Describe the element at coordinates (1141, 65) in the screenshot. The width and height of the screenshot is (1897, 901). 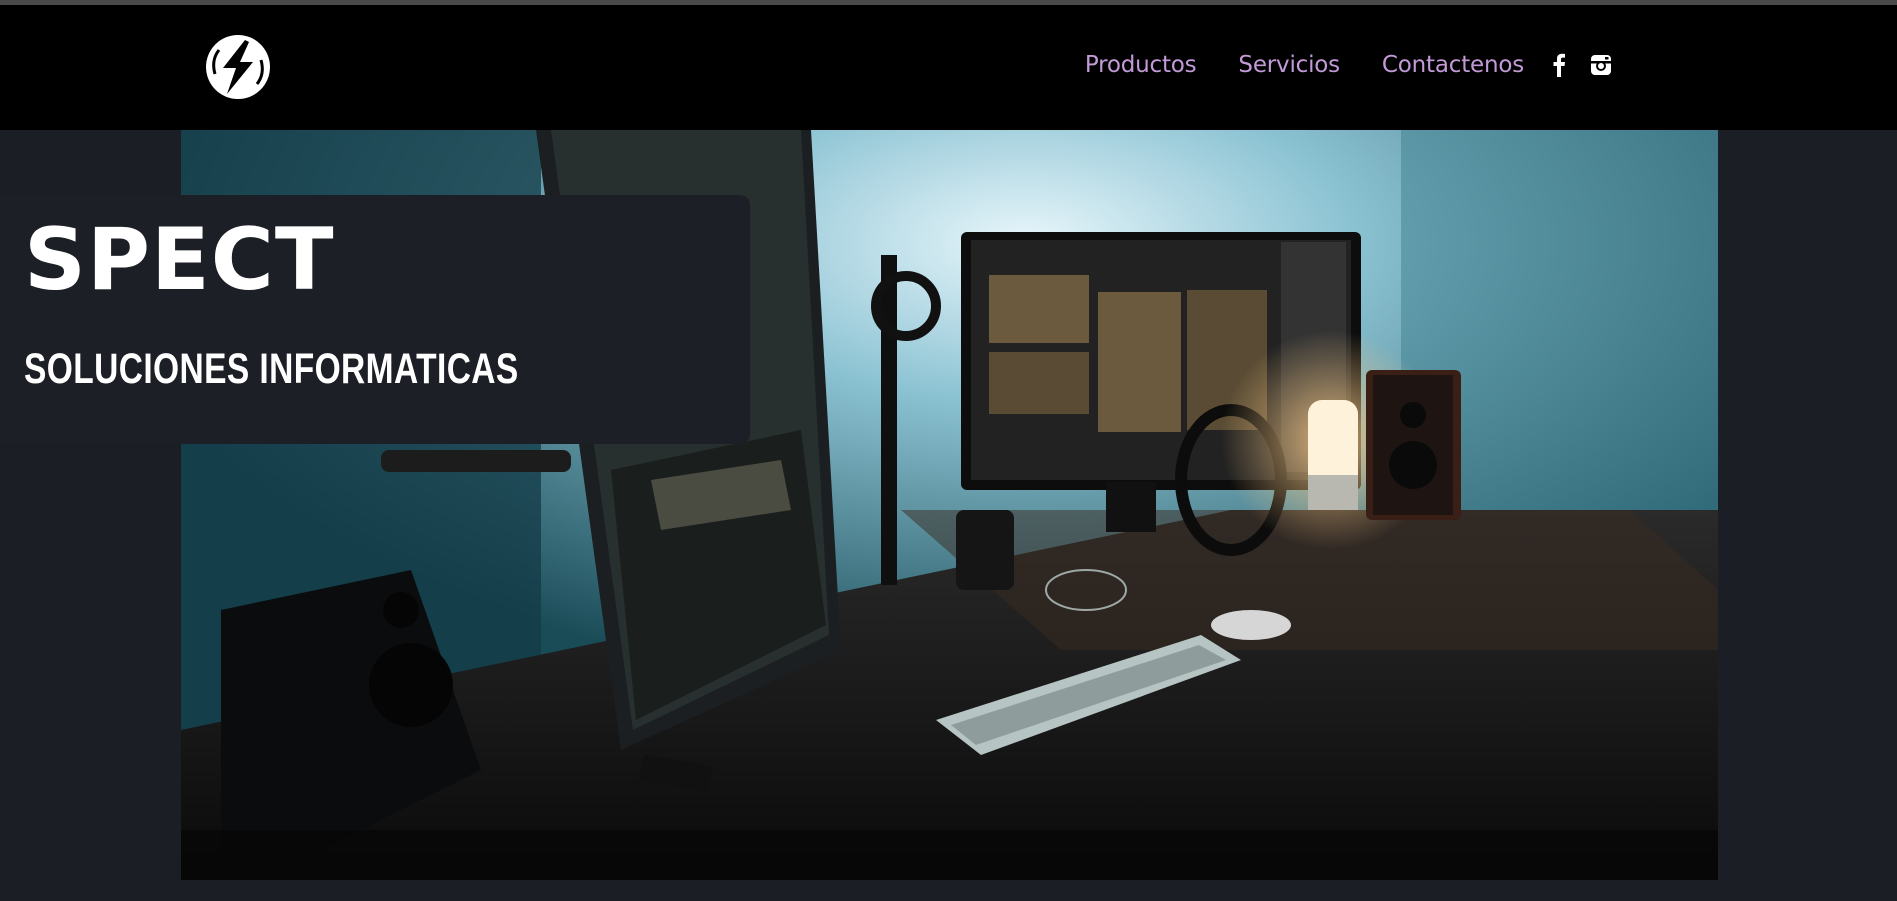
I see `nav-productos-link: Productos` at that location.